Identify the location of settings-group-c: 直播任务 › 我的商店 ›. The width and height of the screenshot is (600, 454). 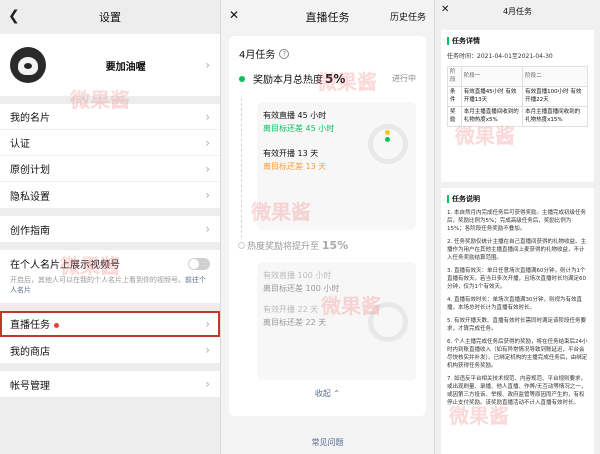
(110, 337).